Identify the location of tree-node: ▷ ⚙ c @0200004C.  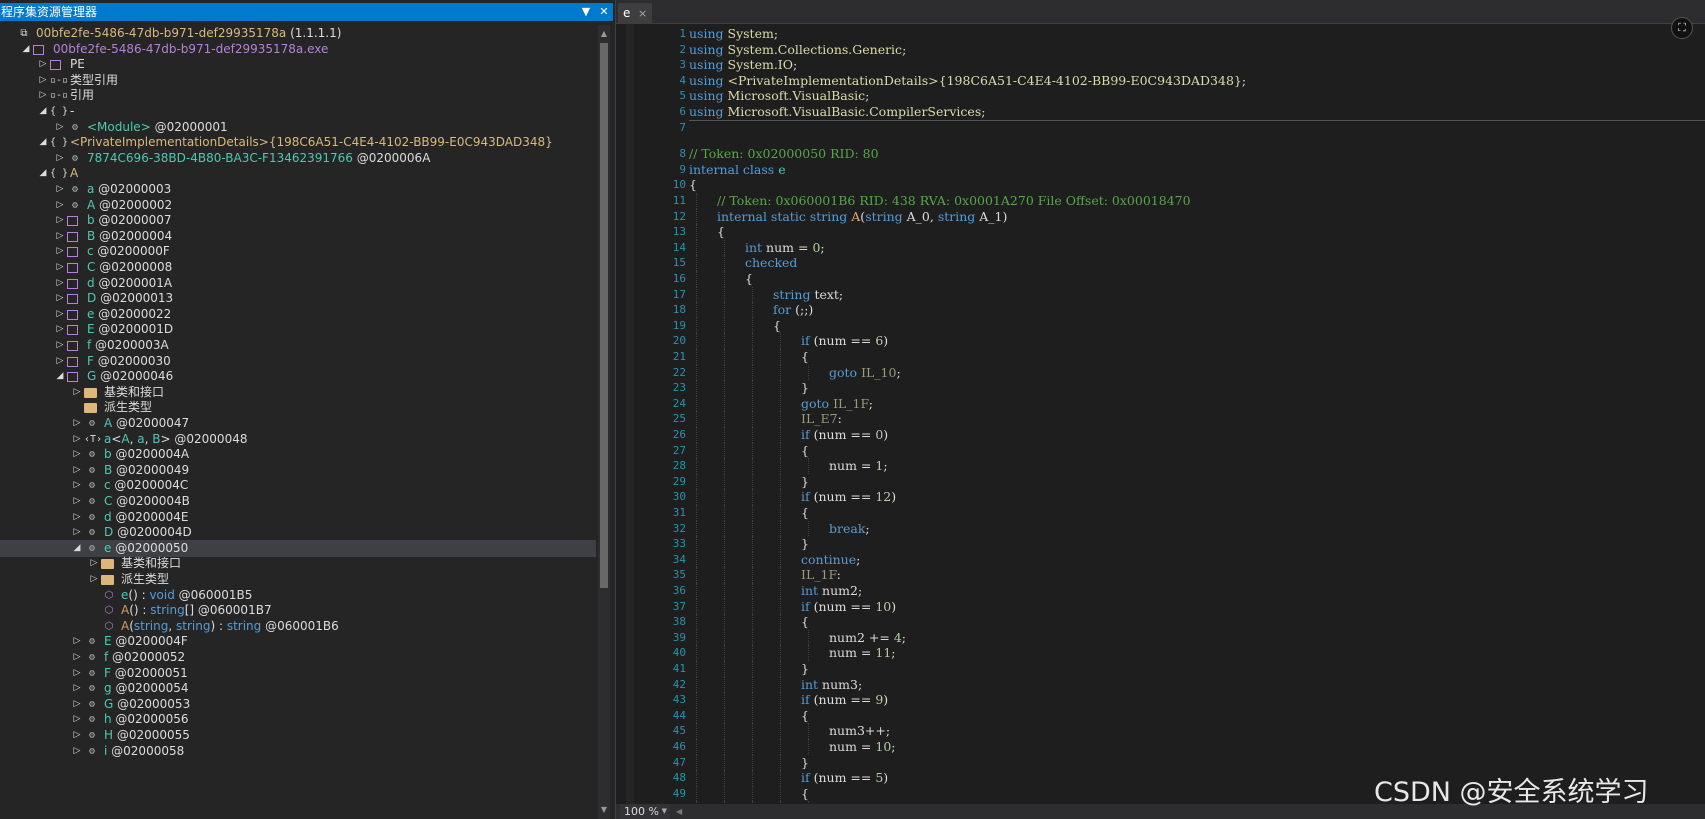
(298, 485).